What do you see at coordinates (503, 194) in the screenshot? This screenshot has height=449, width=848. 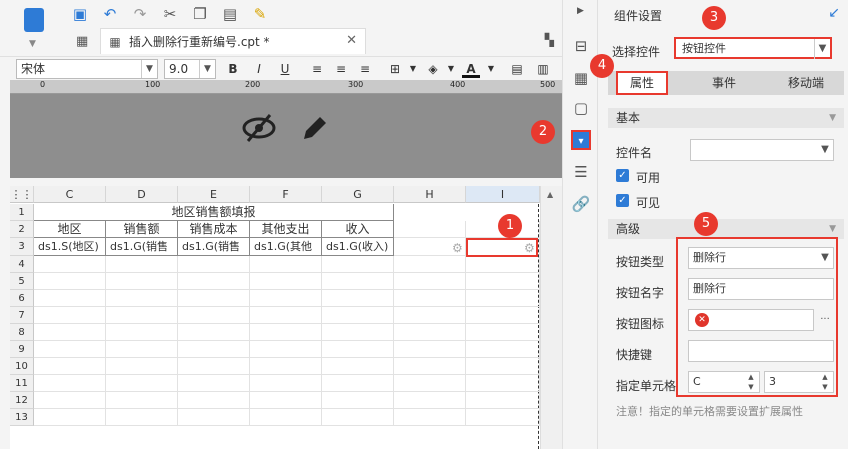 I see `column-header-selected: I` at bounding box center [503, 194].